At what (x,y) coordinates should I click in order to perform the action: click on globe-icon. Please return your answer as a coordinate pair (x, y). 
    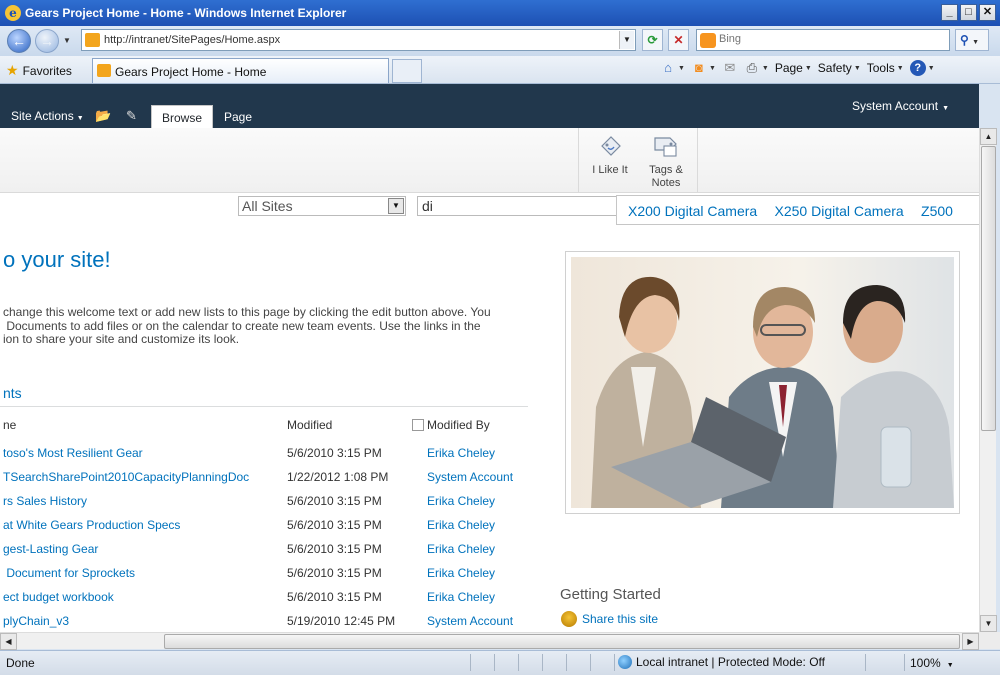
    Looking at the image, I should click on (625, 662).